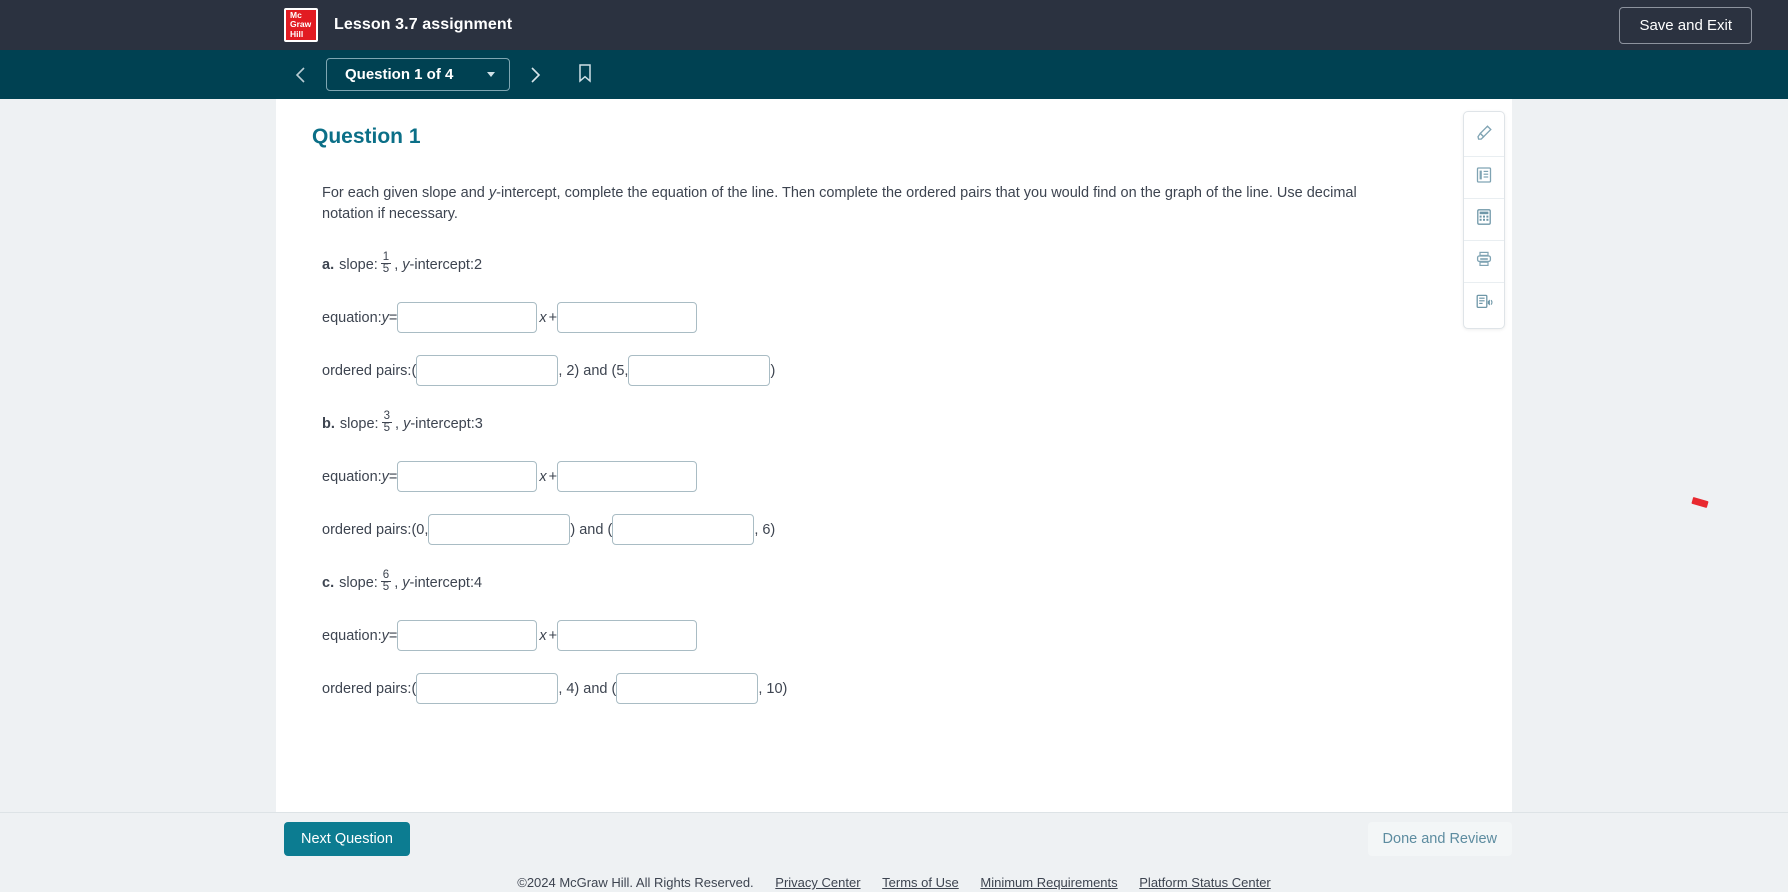 This screenshot has width=1788, height=892. I want to click on part-b-equation-row: equation: y = x +, so click(897, 476).